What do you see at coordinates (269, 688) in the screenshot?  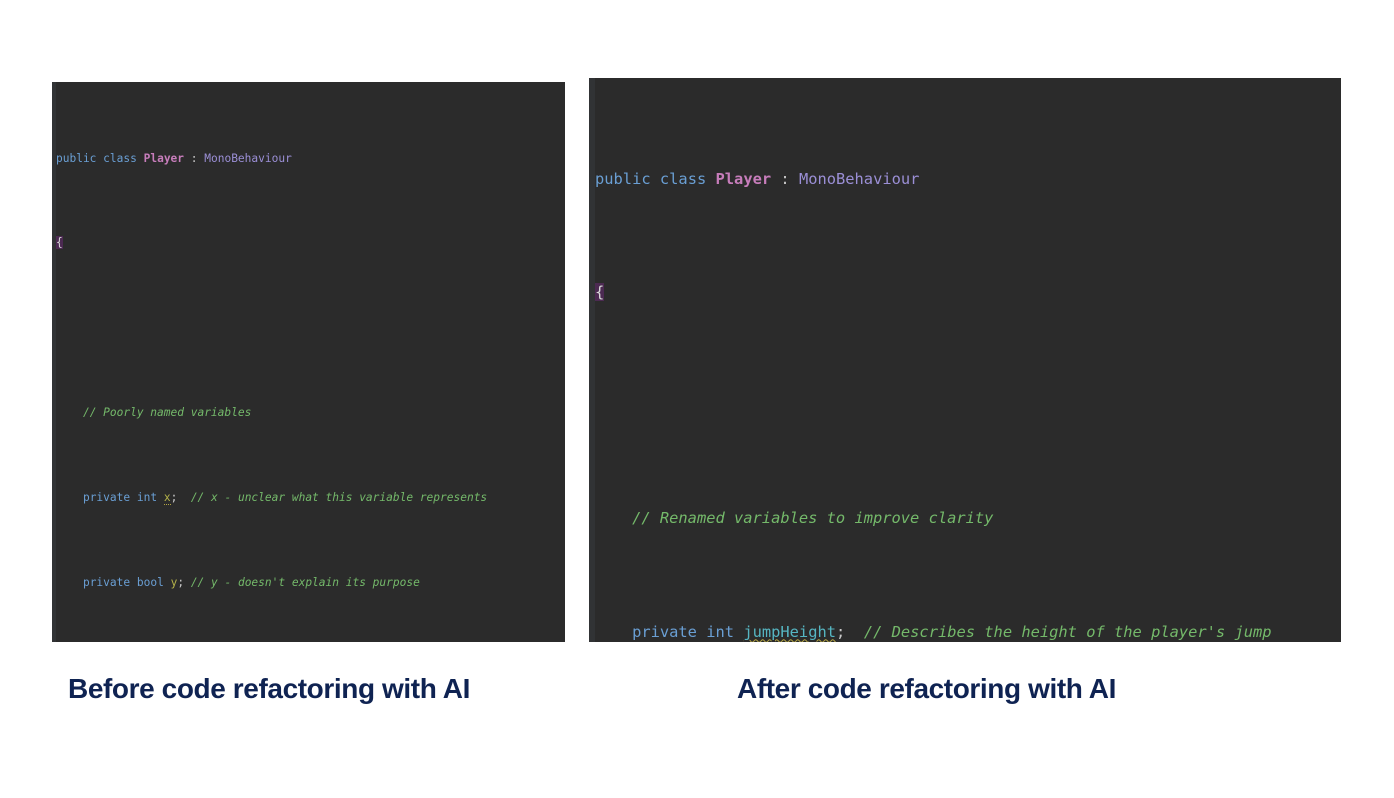 I see `caption-before: Before code refactoring with AI` at bounding box center [269, 688].